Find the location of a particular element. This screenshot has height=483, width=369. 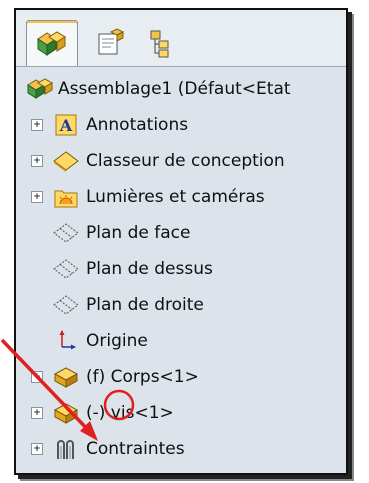

tree-item-label: Classeur de conception is located at coordinates (185, 161).